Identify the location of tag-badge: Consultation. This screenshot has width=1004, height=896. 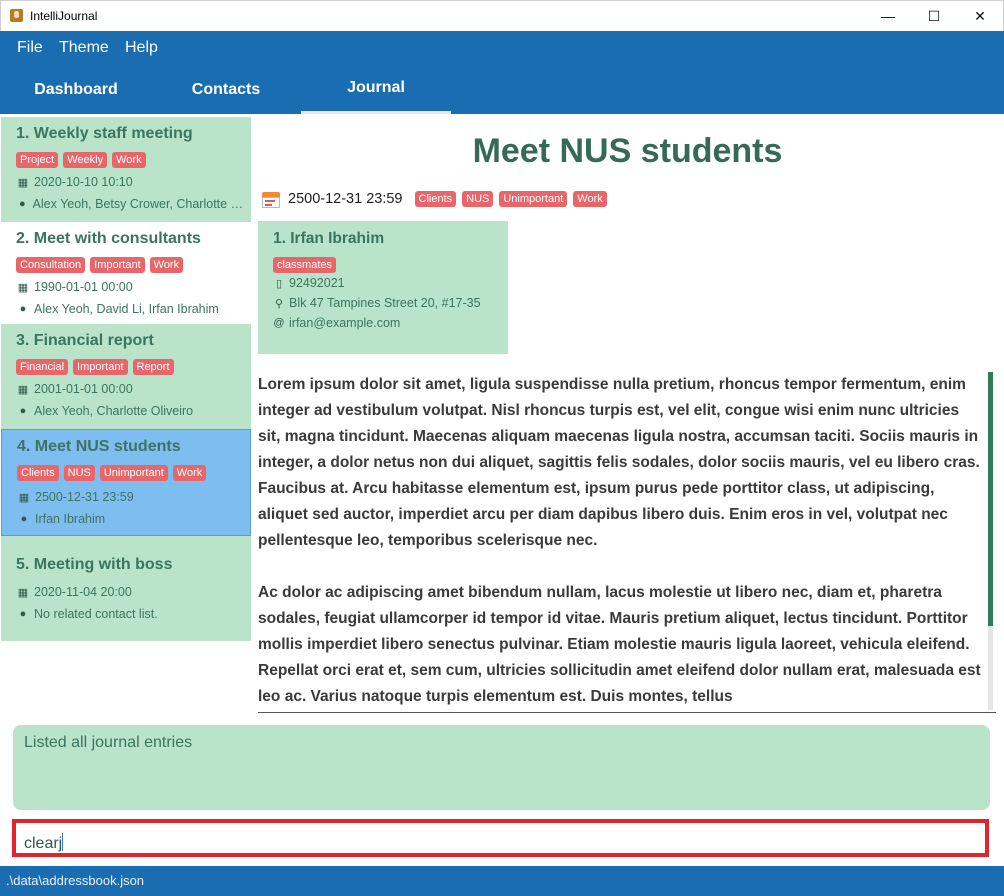
(51, 265).